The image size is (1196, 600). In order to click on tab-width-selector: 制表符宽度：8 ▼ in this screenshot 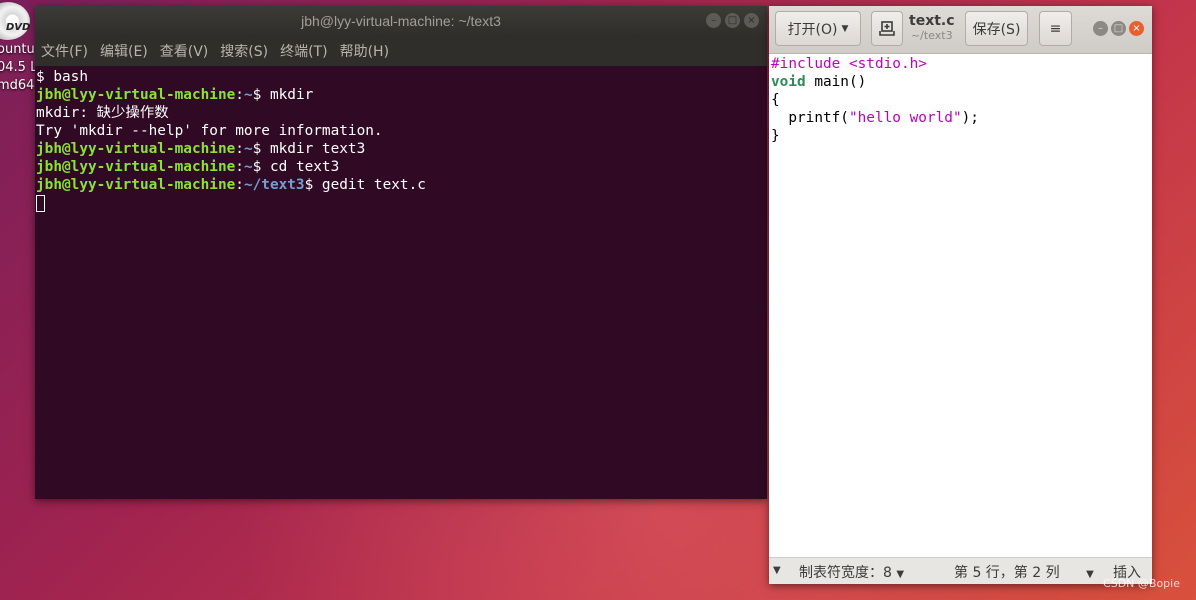, I will do `click(851, 572)`.